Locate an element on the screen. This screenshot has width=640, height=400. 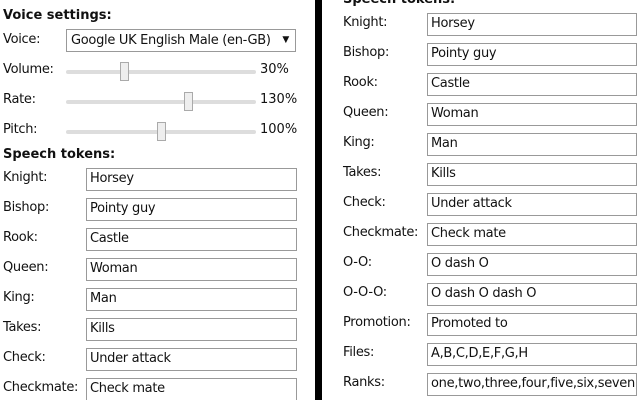
token-label: Files: is located at coordinates (359, 352).